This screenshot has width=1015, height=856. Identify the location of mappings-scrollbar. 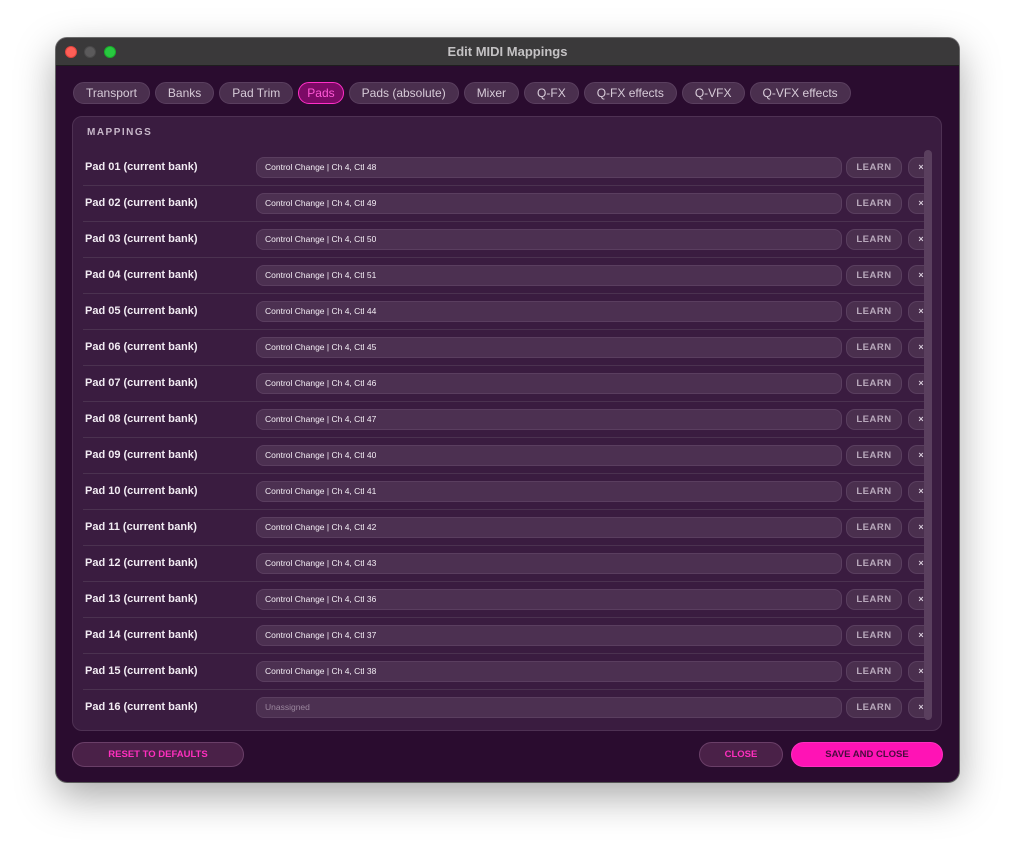
(928, 435).